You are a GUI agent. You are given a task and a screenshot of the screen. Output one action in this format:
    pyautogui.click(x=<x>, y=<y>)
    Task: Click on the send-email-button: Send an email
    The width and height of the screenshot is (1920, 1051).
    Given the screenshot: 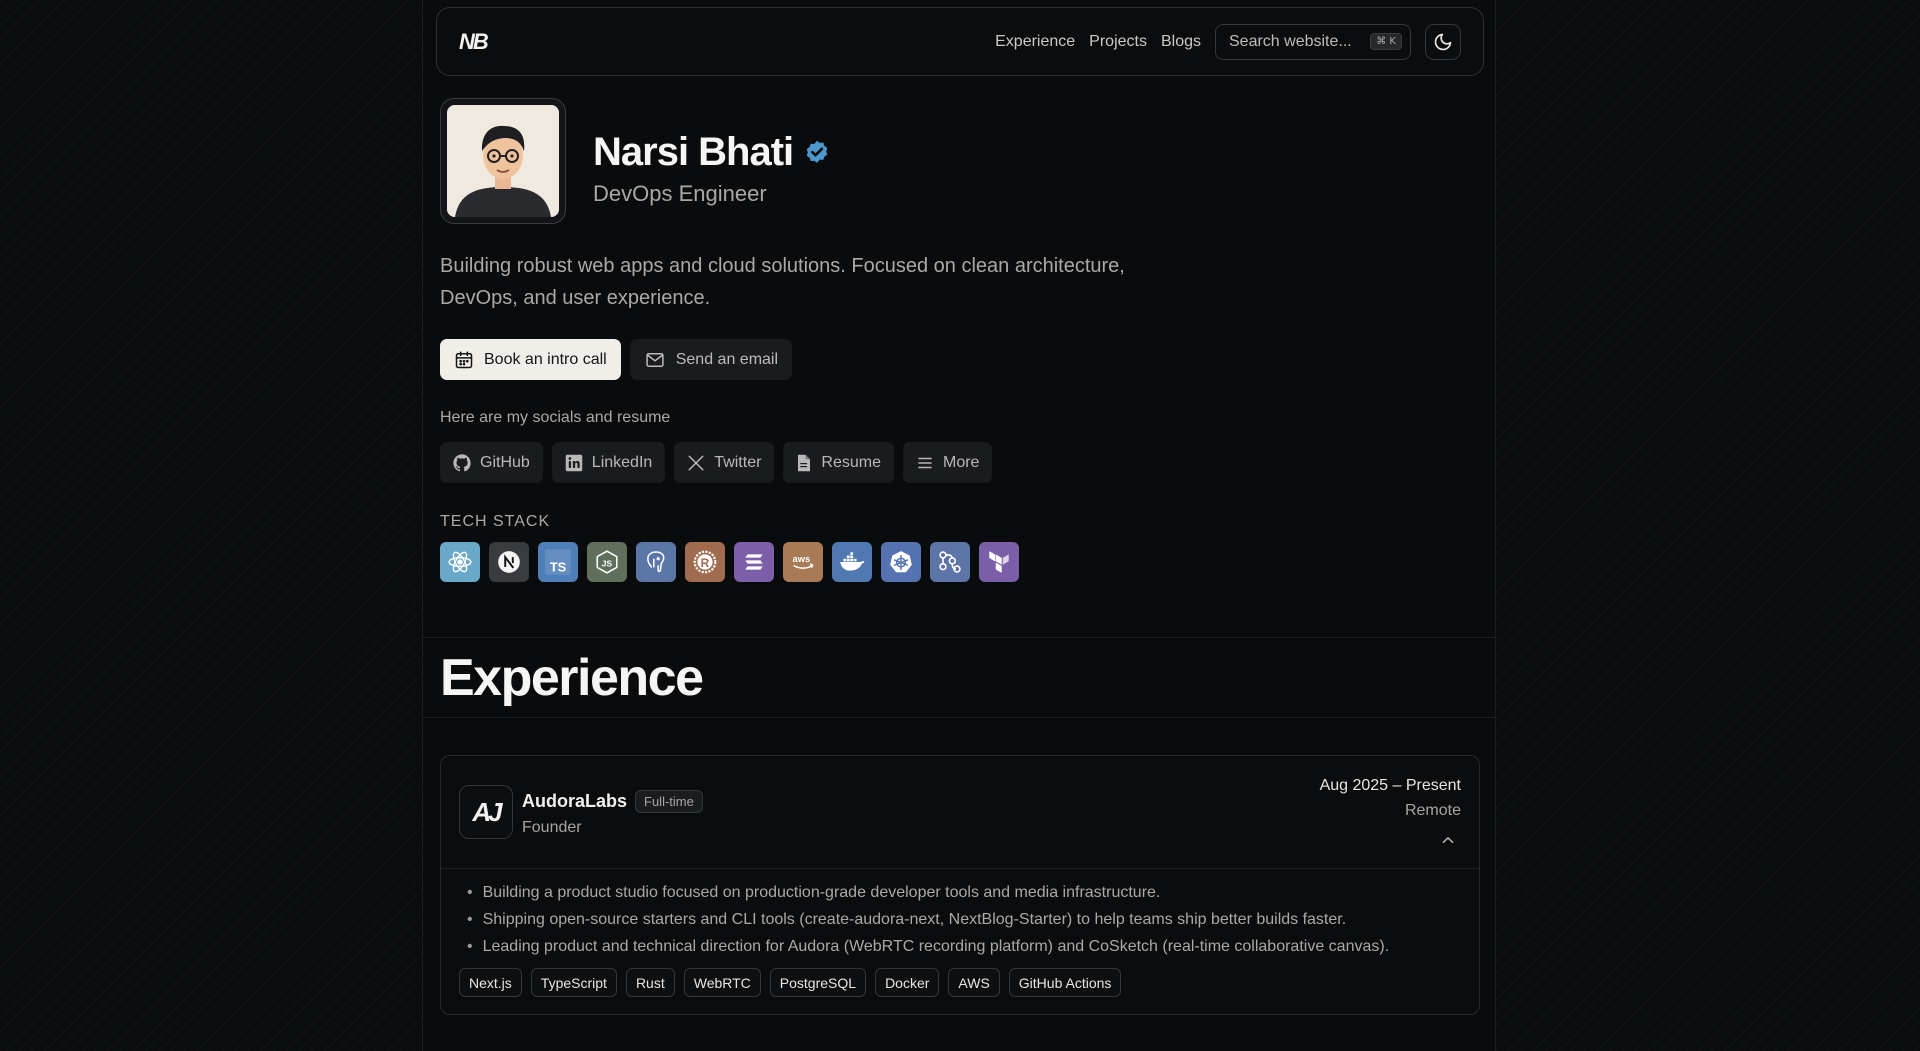 What is the action you would take?
    pyautogui.click(x=711, y=359)
    